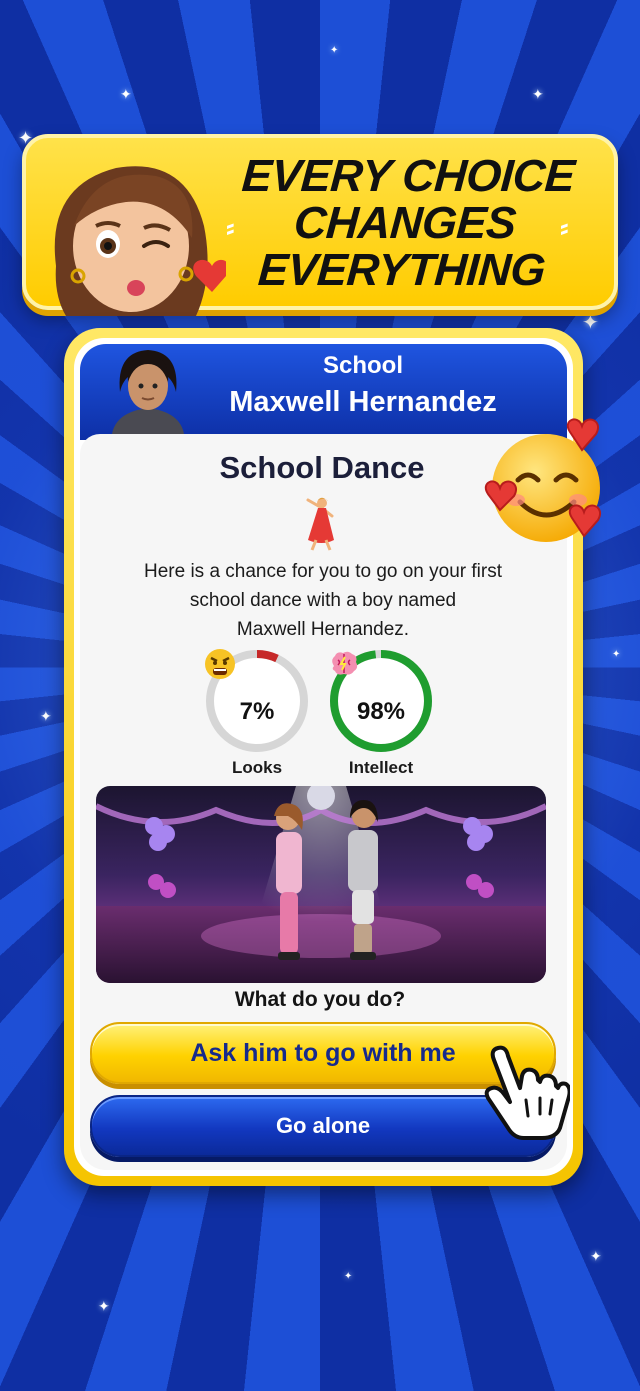 The image size is (640, 1391). Describe the element at coordinates (381, 767) in the screenshot. I see `stat-label: Intellect` at that location.